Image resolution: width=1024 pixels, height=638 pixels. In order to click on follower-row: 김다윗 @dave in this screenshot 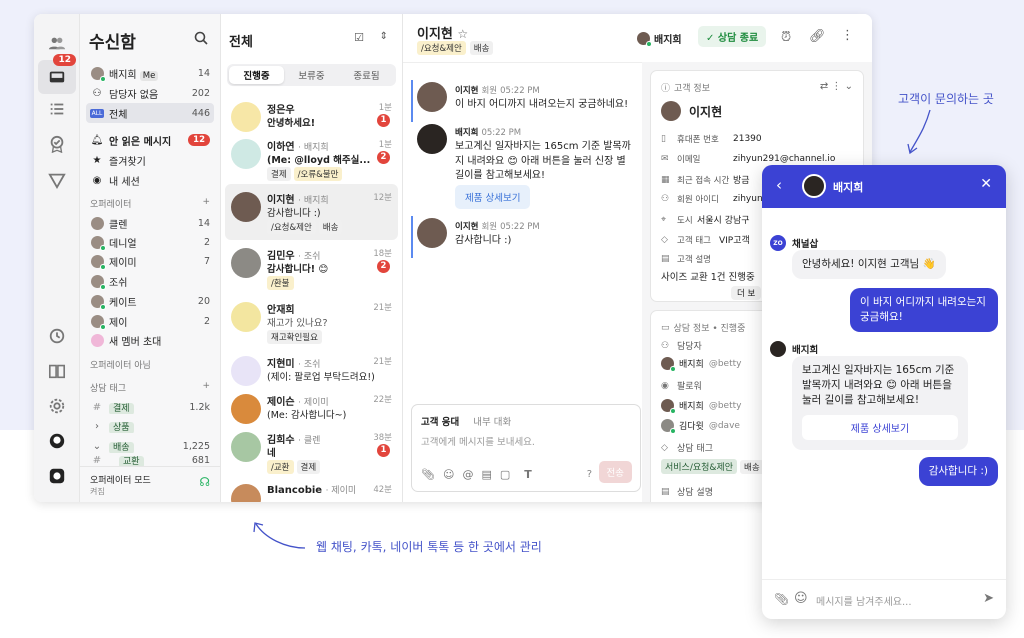, I will do `click(700, 426)`.